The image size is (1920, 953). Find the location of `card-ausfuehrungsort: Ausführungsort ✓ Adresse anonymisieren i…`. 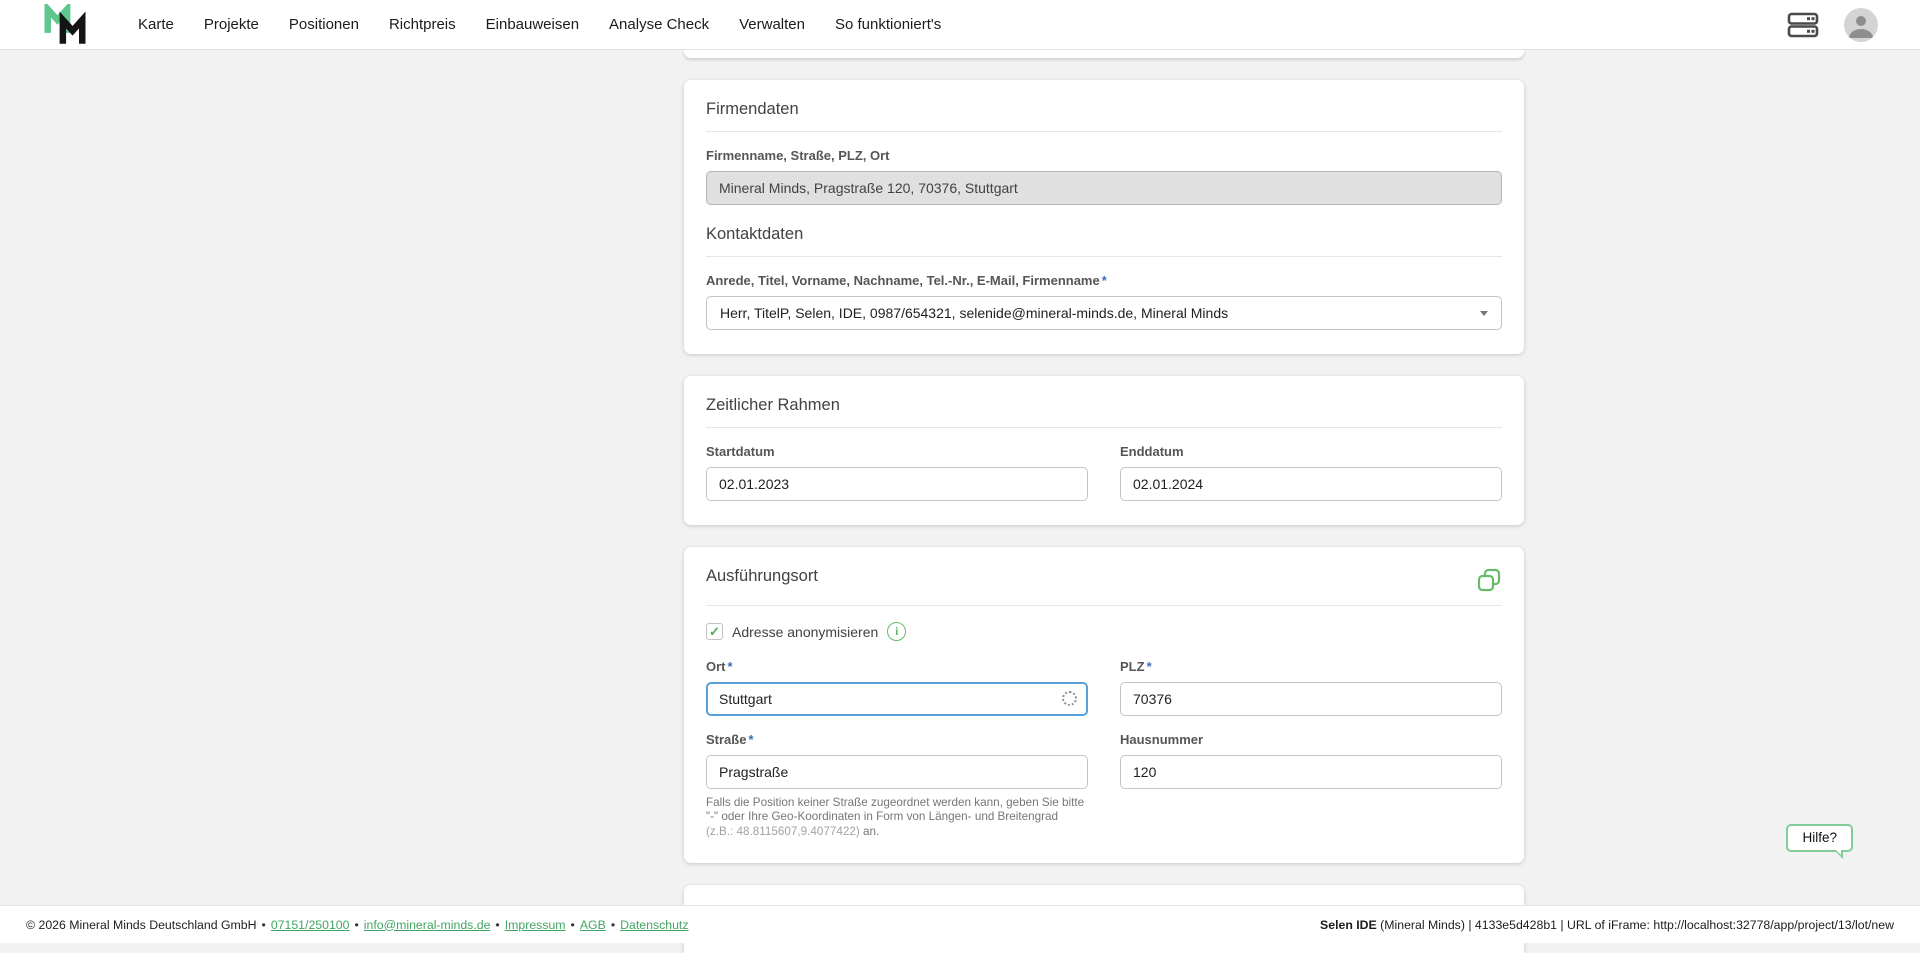

card-ausfuehrungsort: Ausführungsort ✓ Adresse anonymisieren i… is located at coordinates (1104, 705).